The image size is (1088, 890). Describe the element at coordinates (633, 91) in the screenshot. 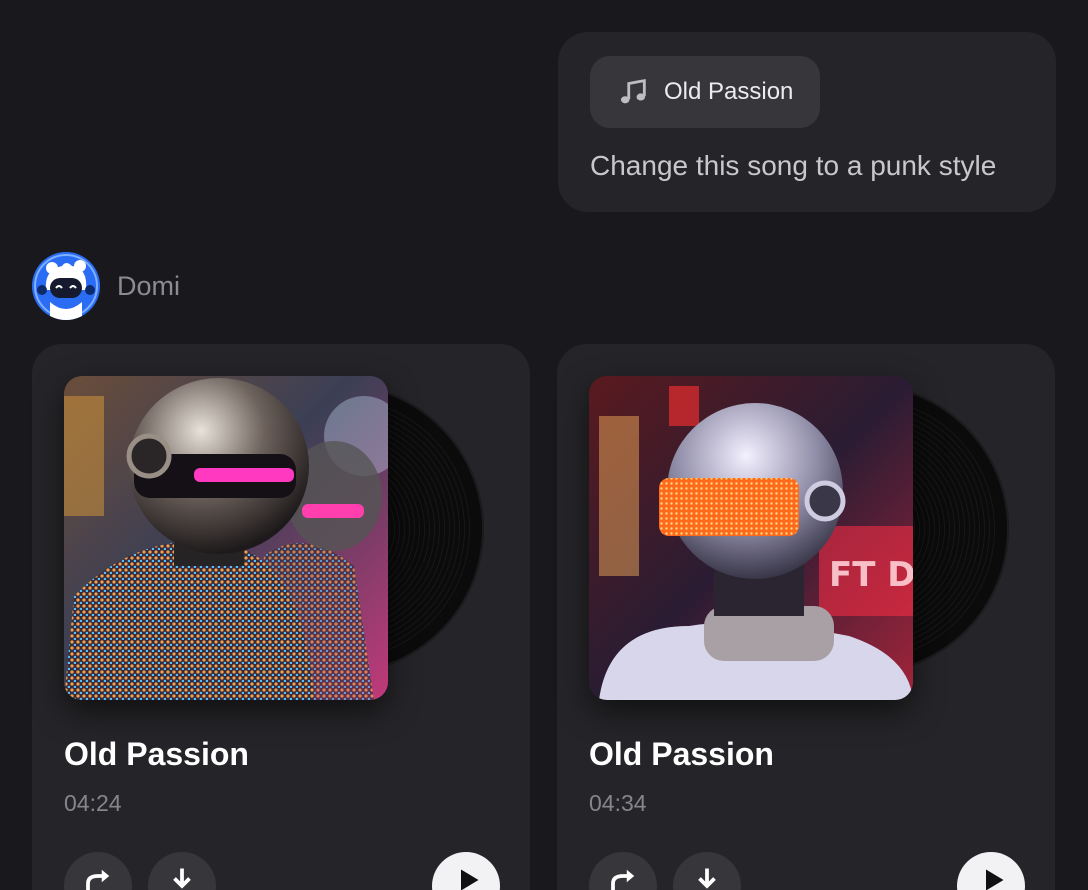

I see `music-note-icon` at that location.